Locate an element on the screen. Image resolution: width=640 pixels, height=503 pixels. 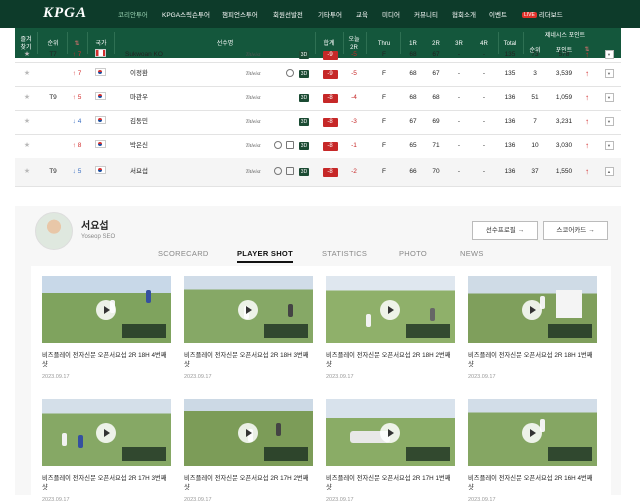
nav-item-member-selection: 회원선발전 is located at coordinates (288, 14).